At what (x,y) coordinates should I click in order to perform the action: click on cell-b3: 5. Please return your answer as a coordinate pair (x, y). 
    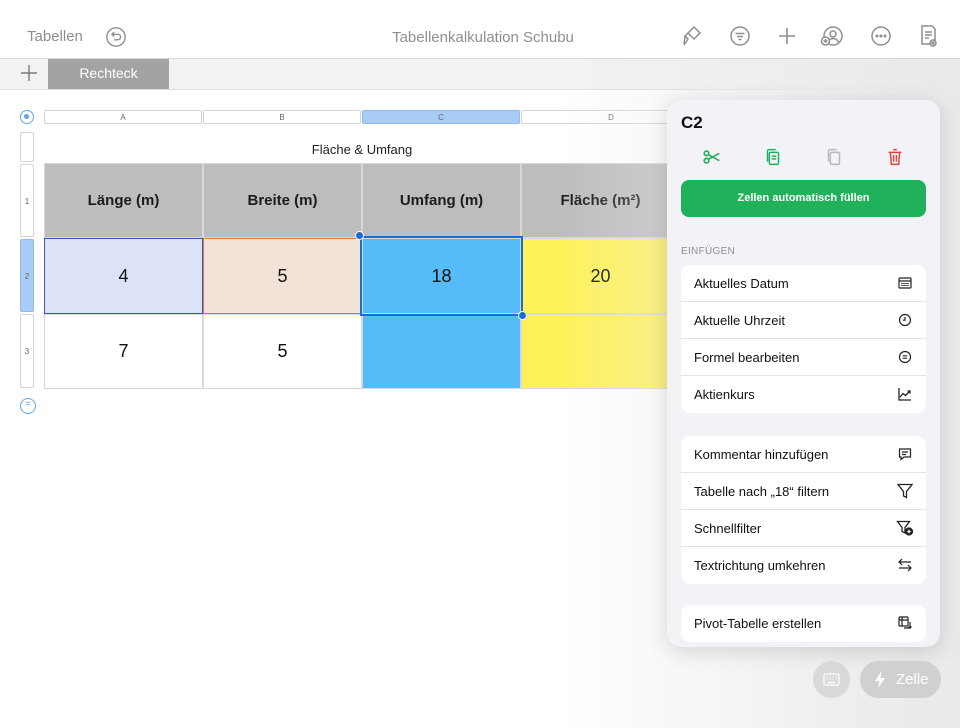
    Looking at the image, I should click on (282, 351).